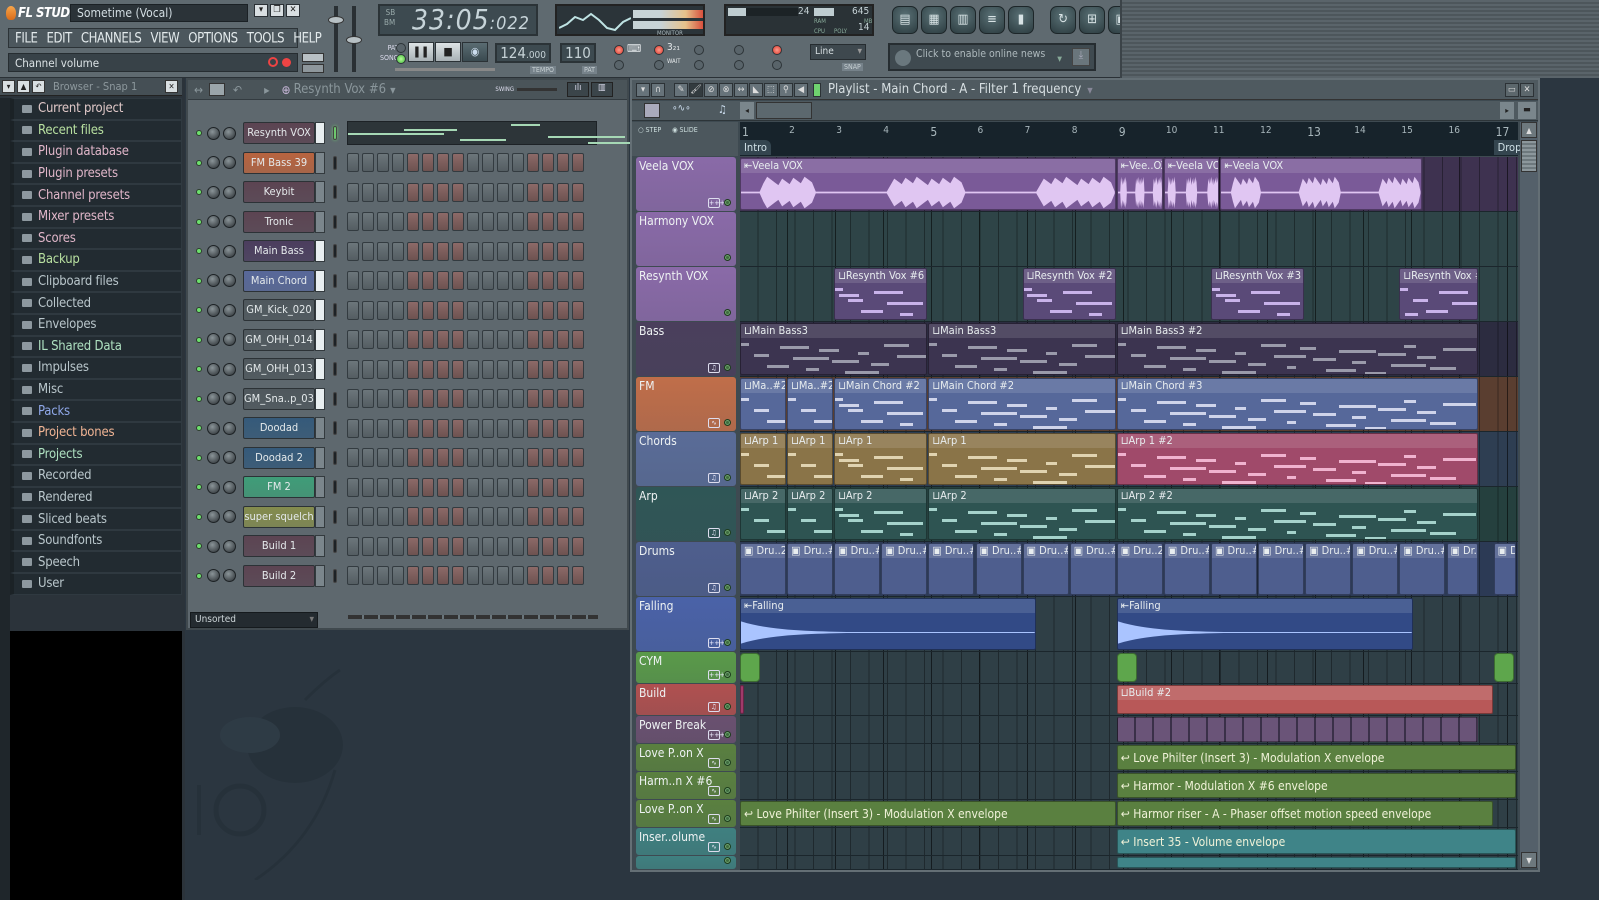 This screenshot has width=1599, height=900. What do you see at coordinates (96, 519) in the screenshot?
I see `browser-item: Sliced beats` at bounding box center [96, 519].